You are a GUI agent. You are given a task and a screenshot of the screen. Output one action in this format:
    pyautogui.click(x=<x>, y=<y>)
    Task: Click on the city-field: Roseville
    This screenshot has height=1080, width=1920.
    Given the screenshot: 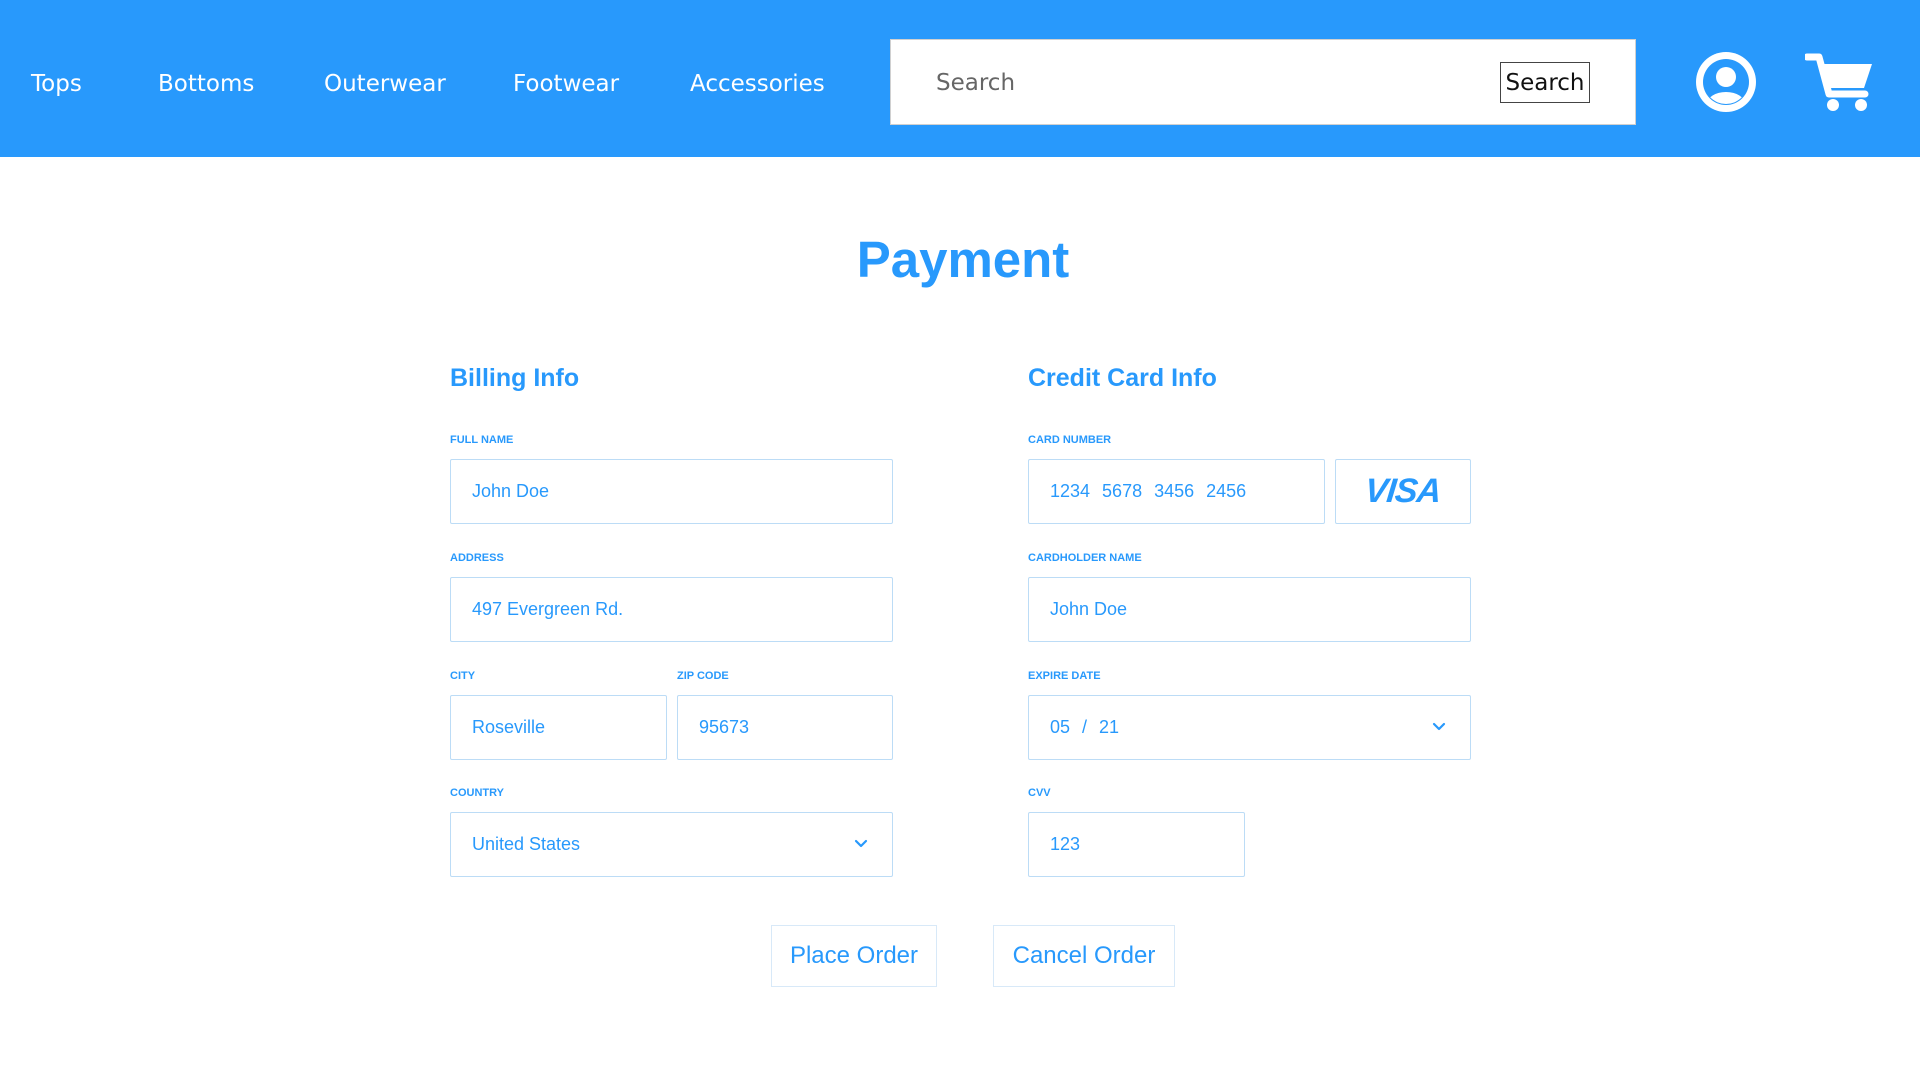 What is the action you would take?
    pyautogui.click(x=558, y=727)
    